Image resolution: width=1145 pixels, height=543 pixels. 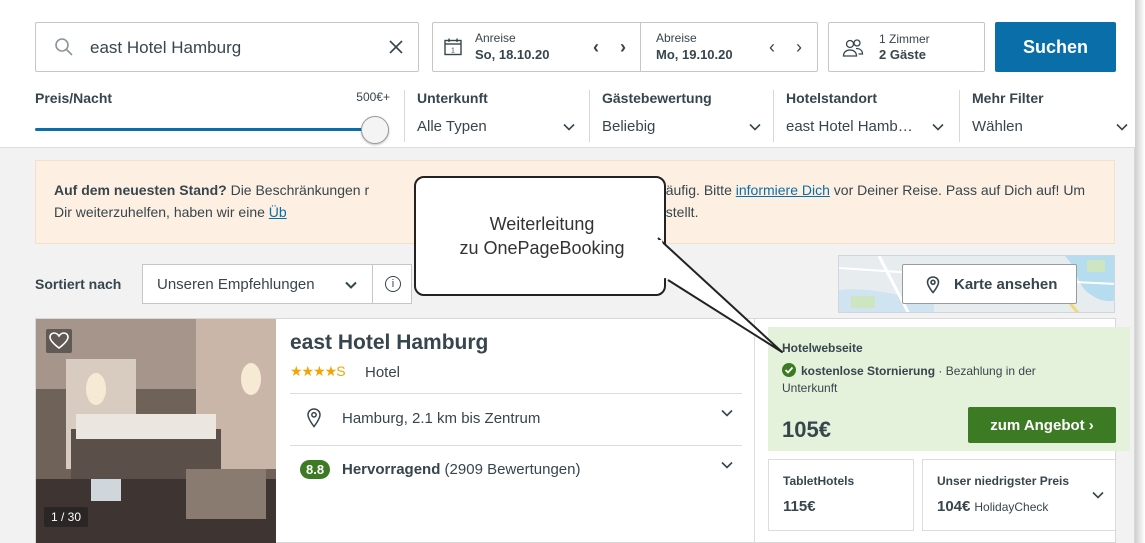 I want to click on offer-source: Hotelwebseite, so click(x=822, y=348).